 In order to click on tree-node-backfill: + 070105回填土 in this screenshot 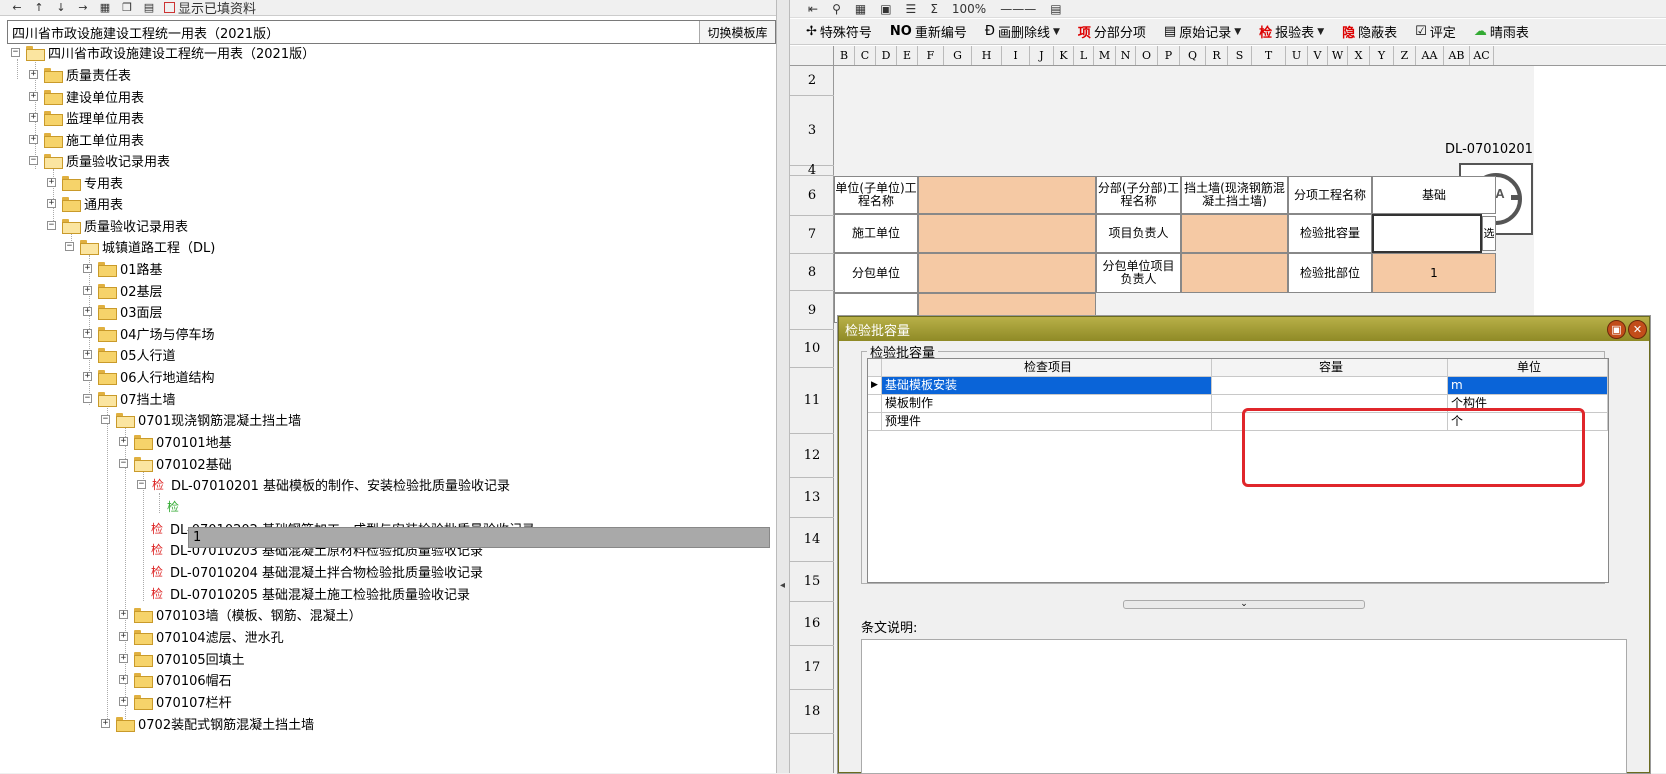, I will do `click(182, 658)`.